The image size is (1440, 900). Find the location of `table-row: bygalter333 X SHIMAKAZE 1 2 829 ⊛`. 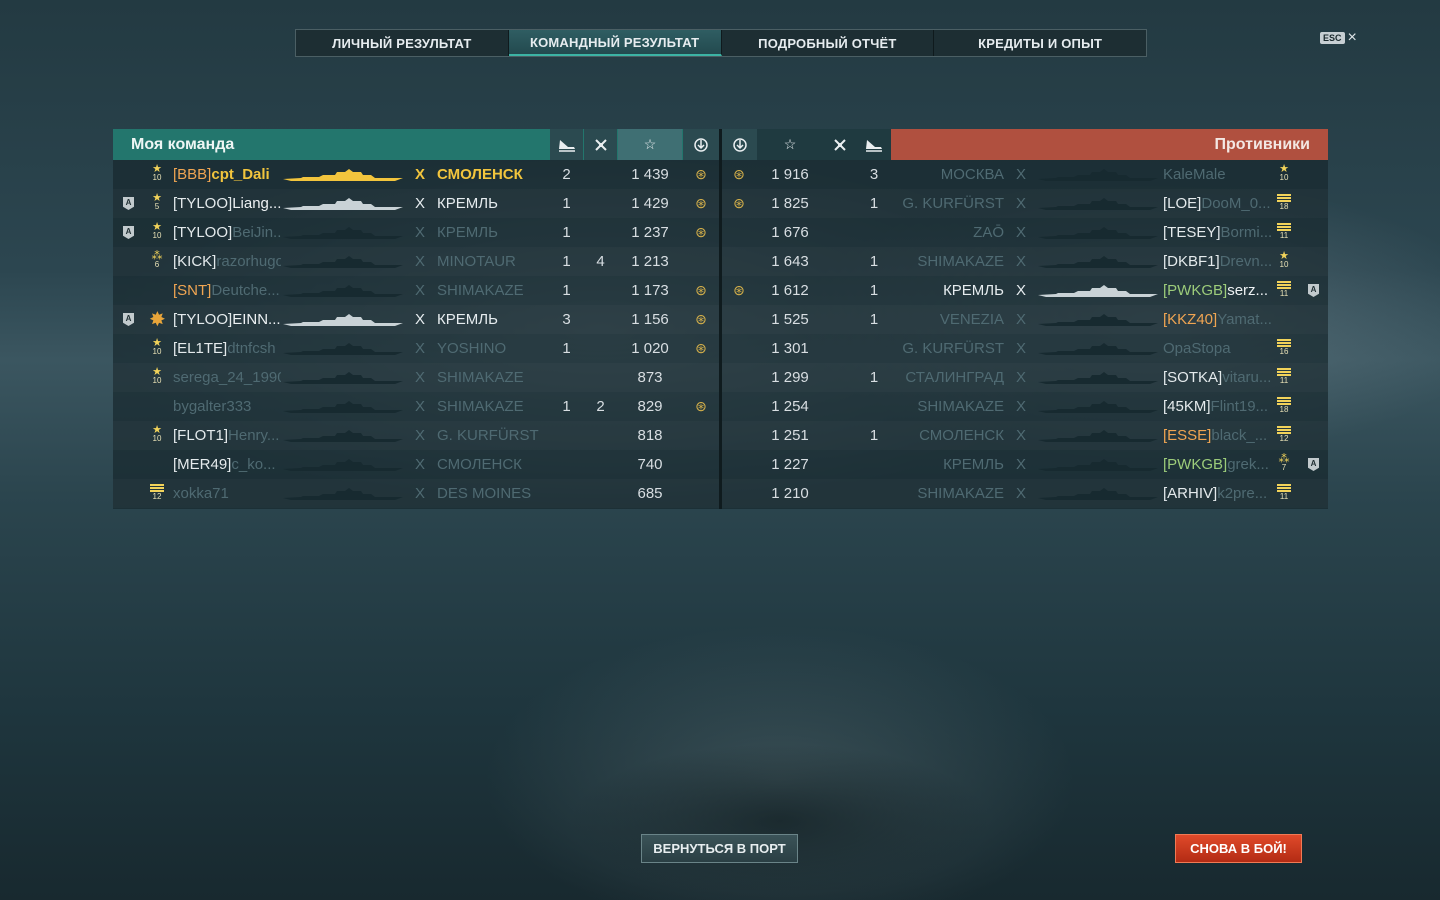

table-row: bygalter333 X SHIMAKAZE 1 2 829 ⊛ is located at coordinates (416, 406).